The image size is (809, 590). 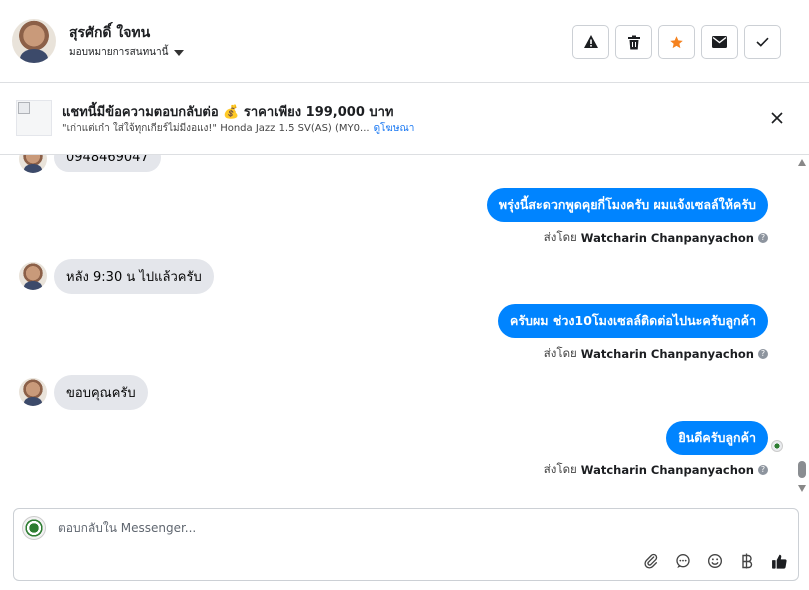 I want to click on attach-button, so click(x=651, y=561).